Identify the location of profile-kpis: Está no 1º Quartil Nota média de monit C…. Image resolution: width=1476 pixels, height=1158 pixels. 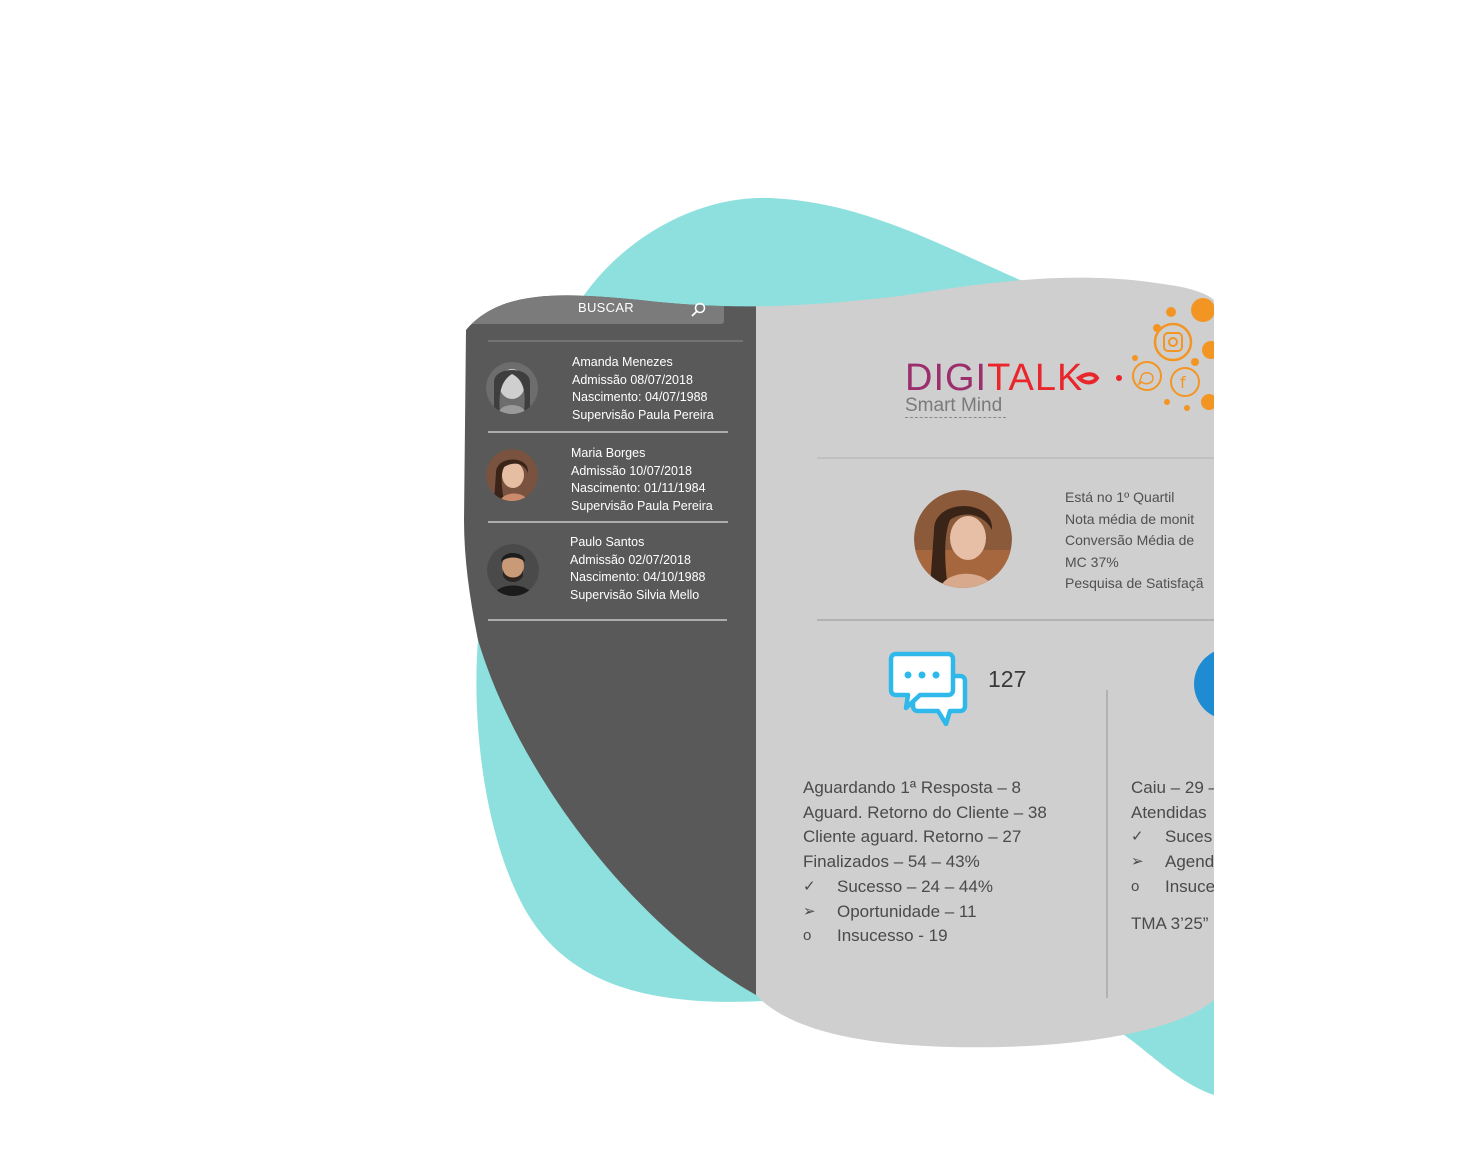
(1134, 541).